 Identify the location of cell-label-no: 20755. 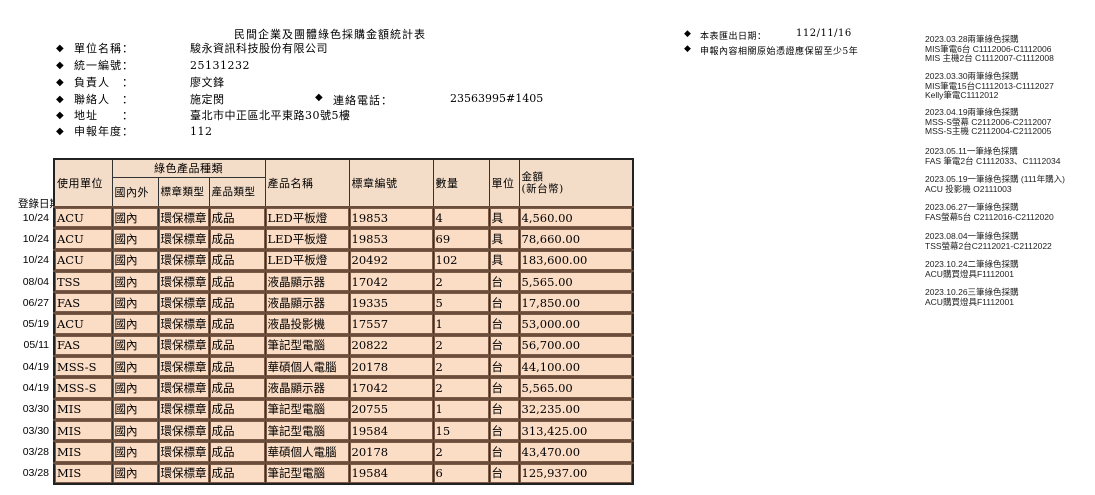
(391, 409).